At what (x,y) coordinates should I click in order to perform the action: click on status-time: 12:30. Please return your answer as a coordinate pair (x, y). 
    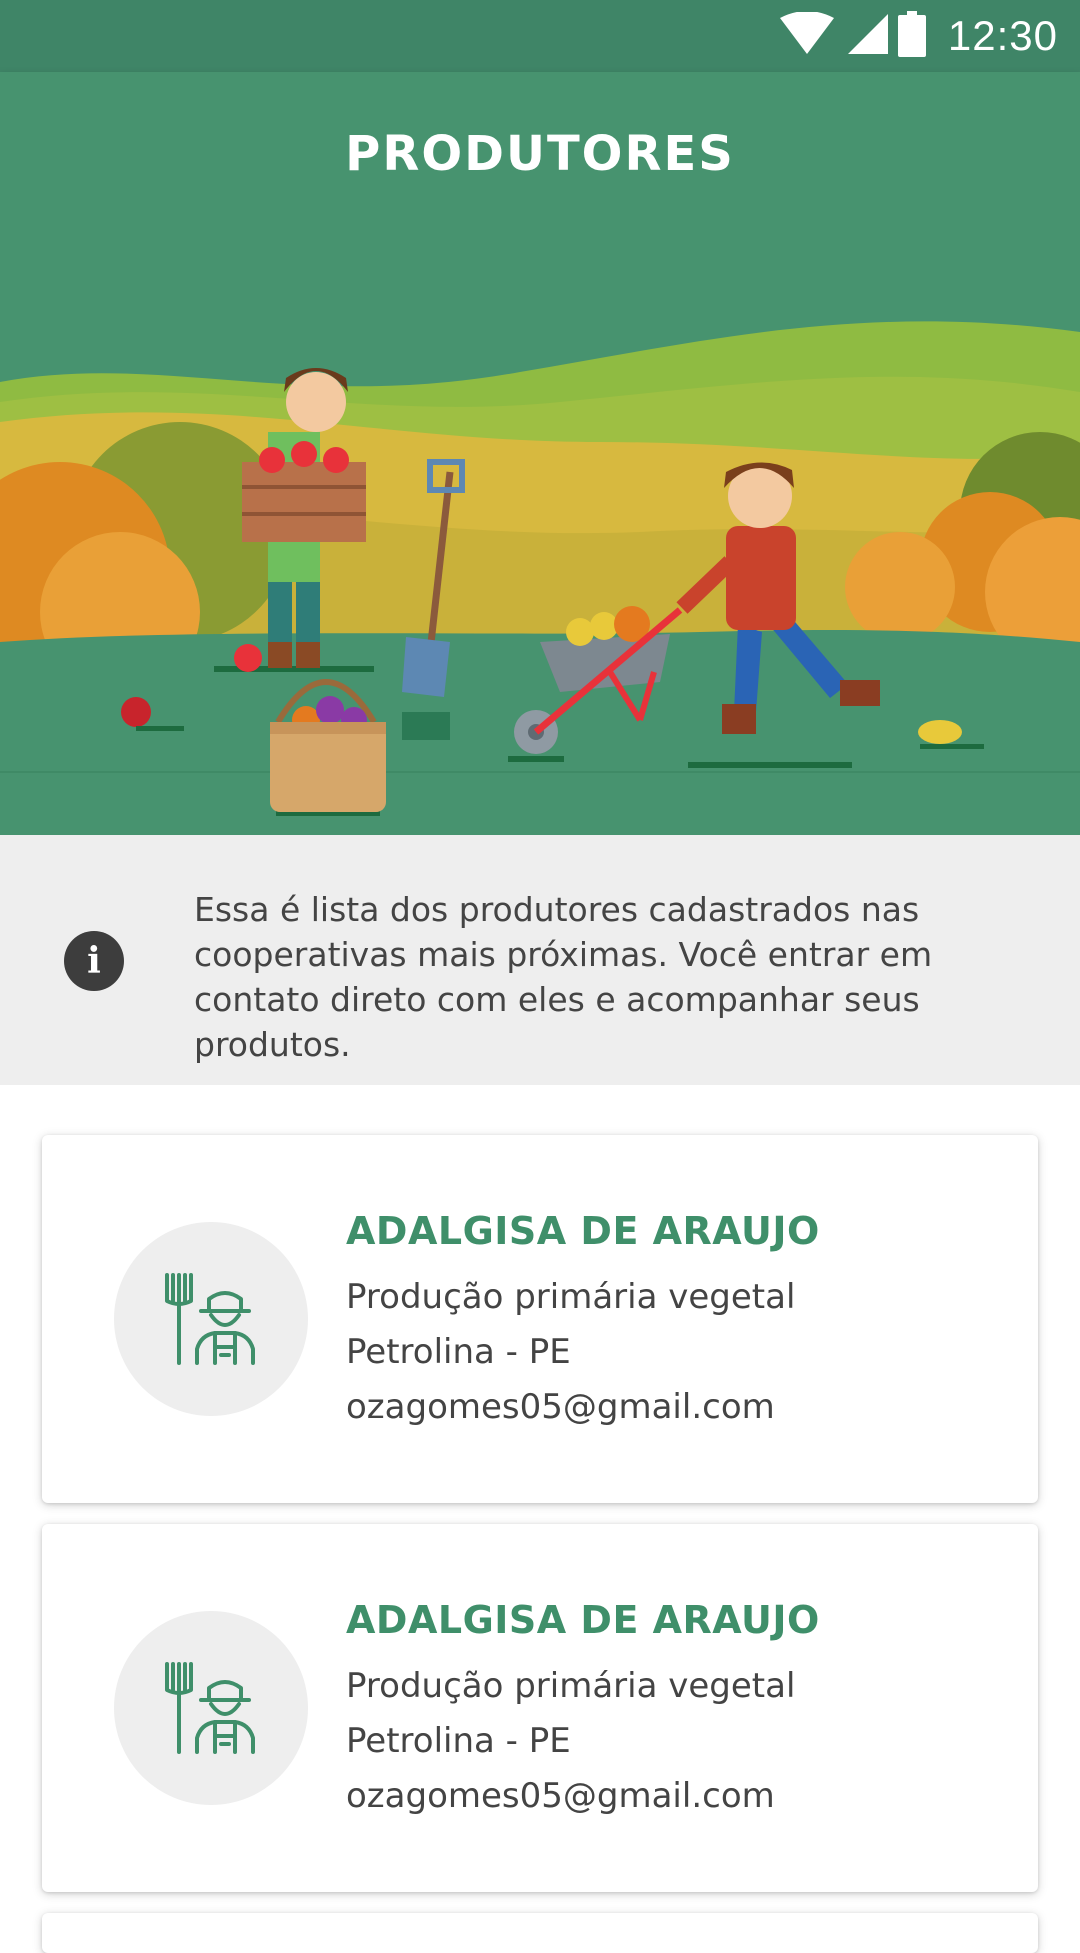
    Looking at the image, I should click on (1002, 35).